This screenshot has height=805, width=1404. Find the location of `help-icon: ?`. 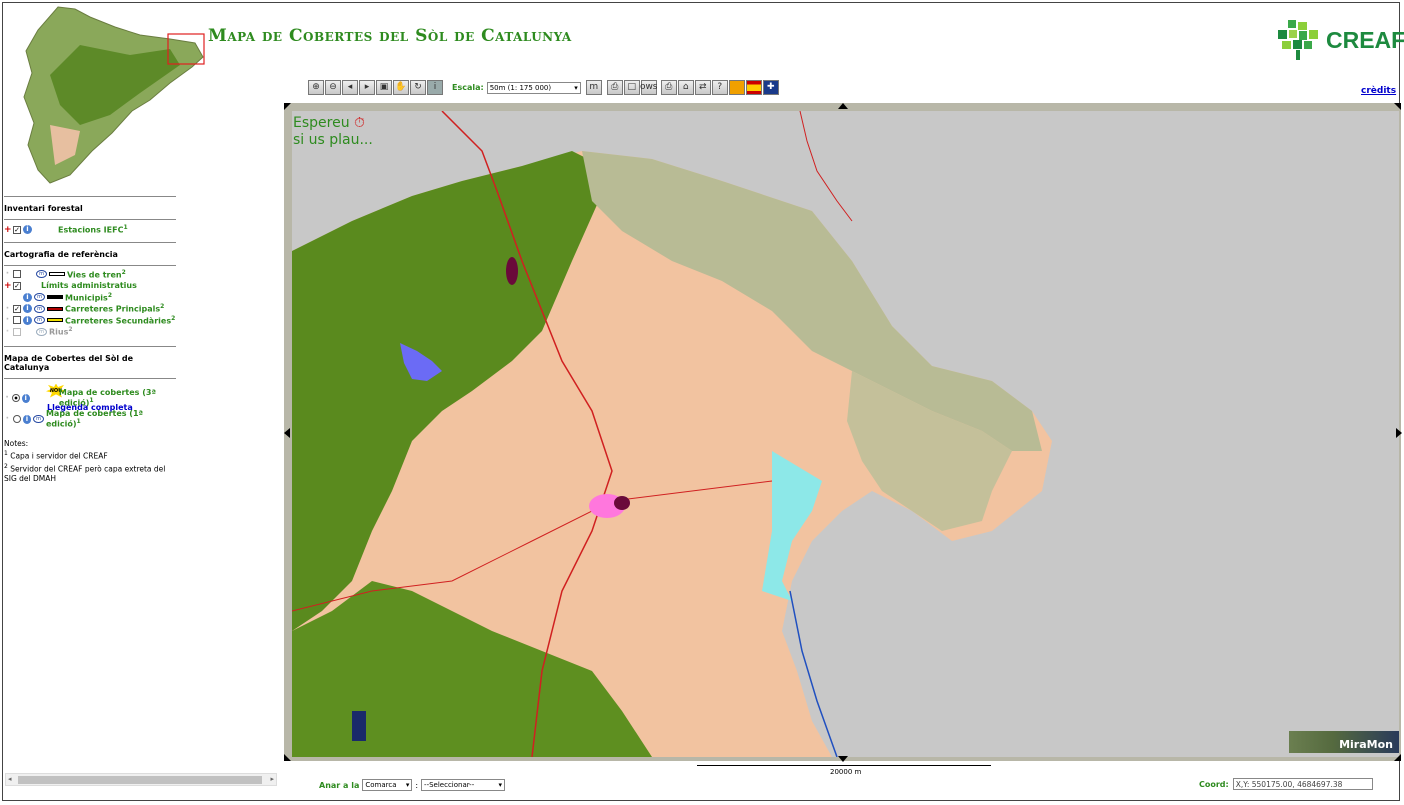

help-icon: ? is located at coordinates (719, 87).